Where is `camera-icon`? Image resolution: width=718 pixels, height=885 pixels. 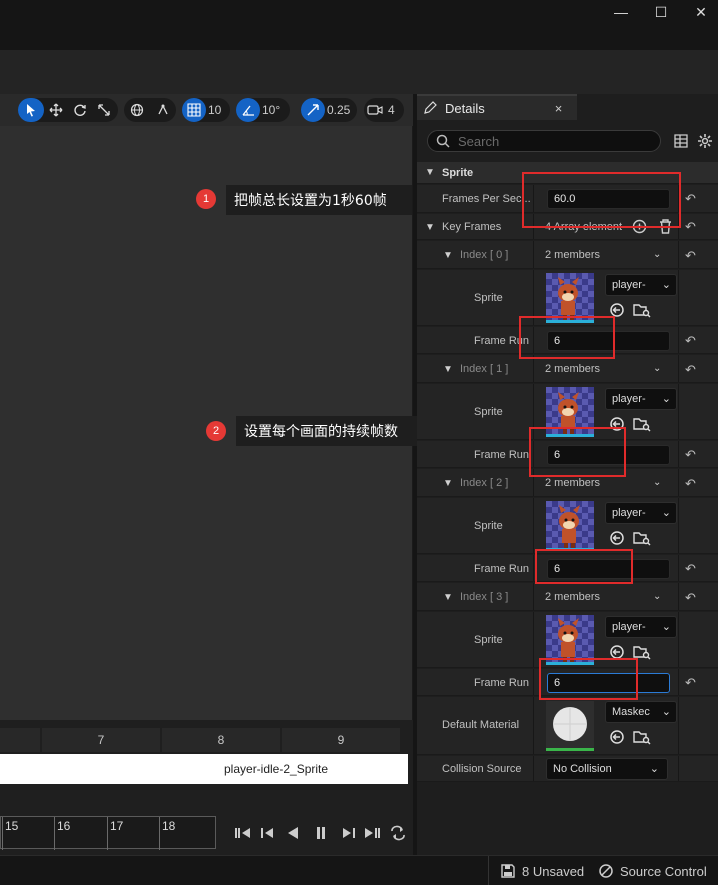
camera-icon is located at coordinates (375, 110).